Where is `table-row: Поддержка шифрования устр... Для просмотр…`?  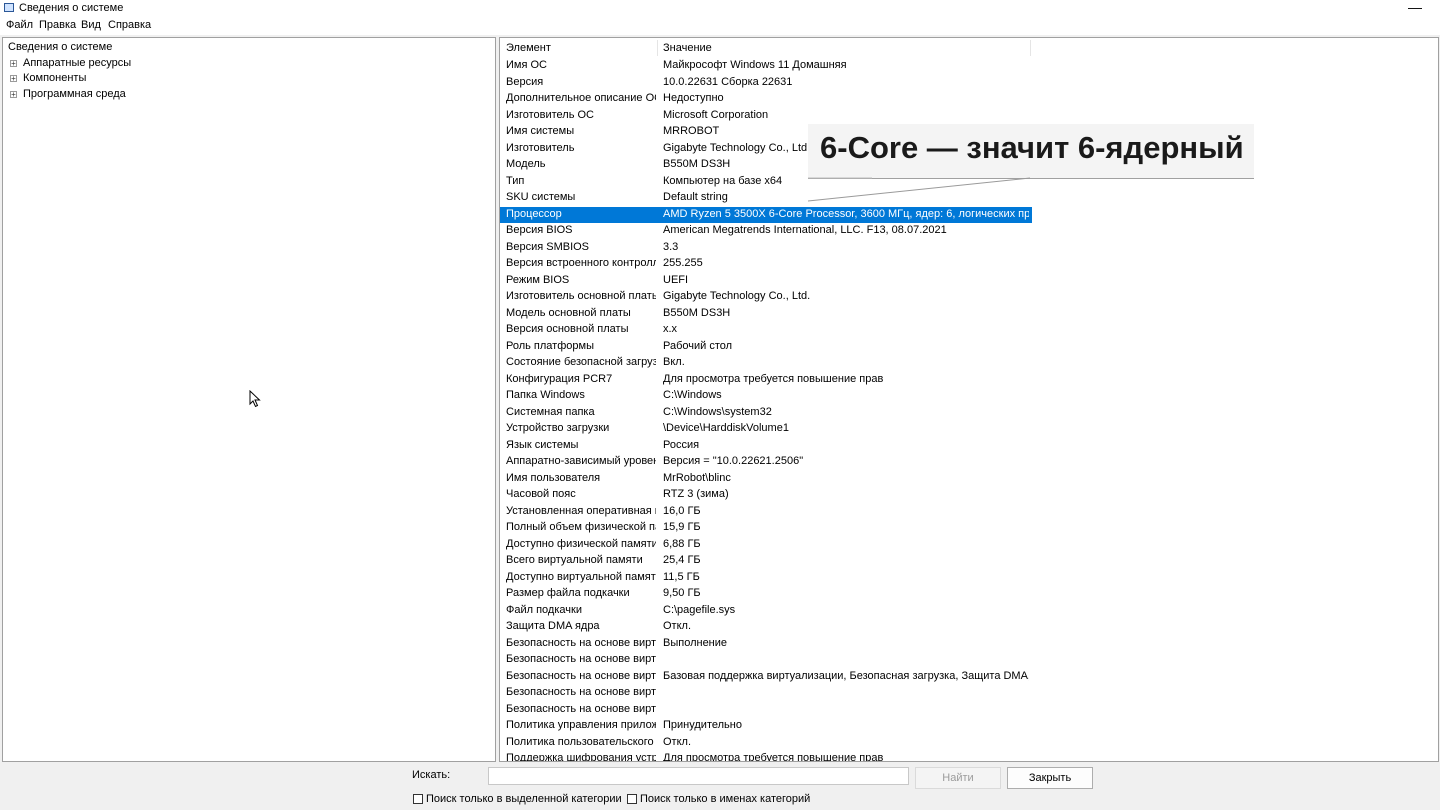 table-row: Поддержка шифрования устр... Для просмотр… is located at coordinates (766, 756).